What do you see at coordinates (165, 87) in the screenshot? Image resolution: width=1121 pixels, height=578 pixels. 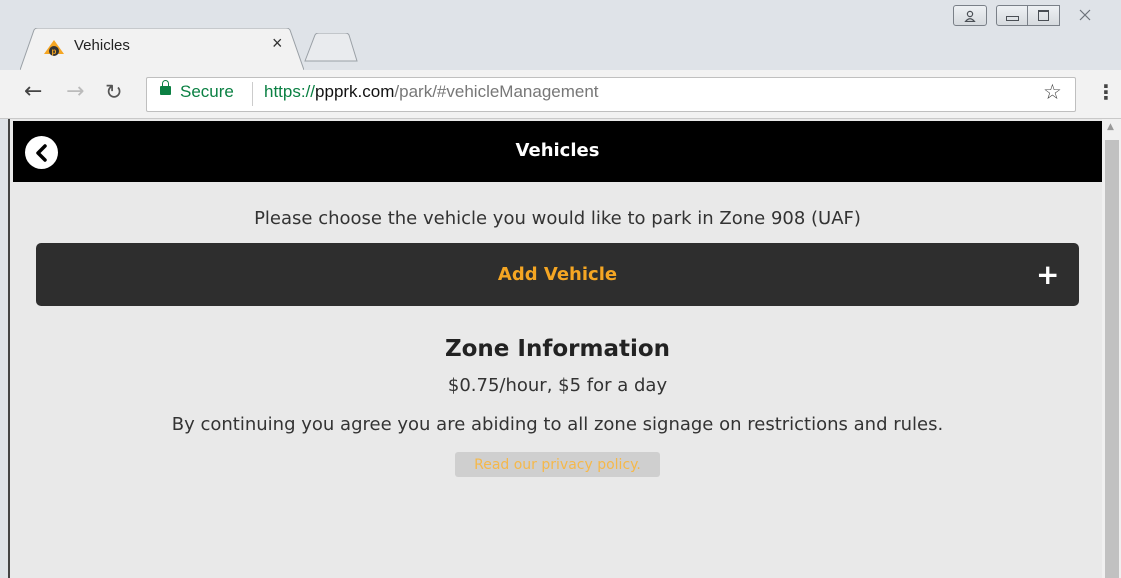 I see `lock-icon` at bounding box center [165, 87].